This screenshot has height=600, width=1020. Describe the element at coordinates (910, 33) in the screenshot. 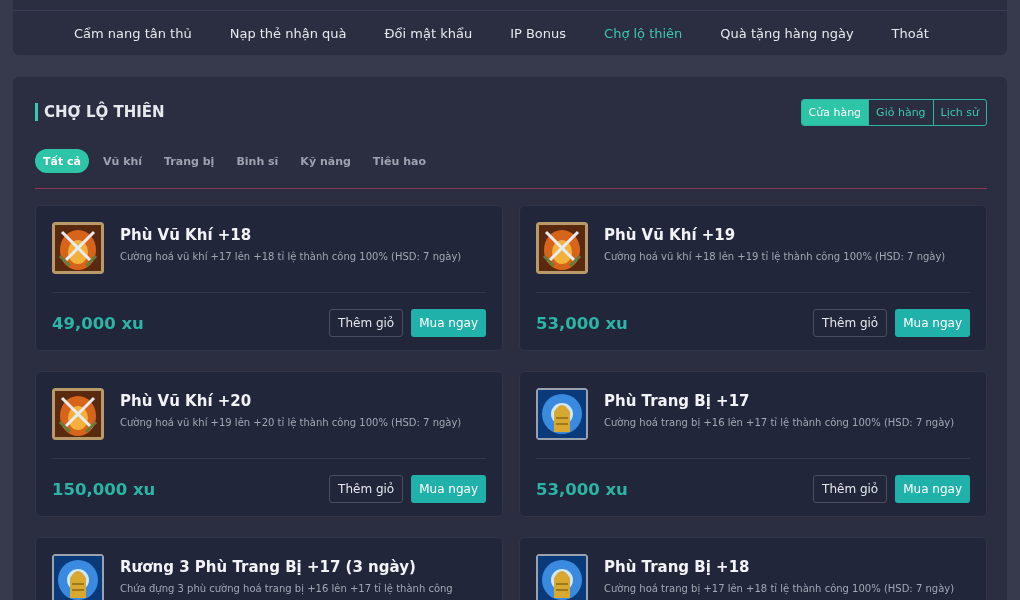

I see `nav-link: Thoát` at that location.